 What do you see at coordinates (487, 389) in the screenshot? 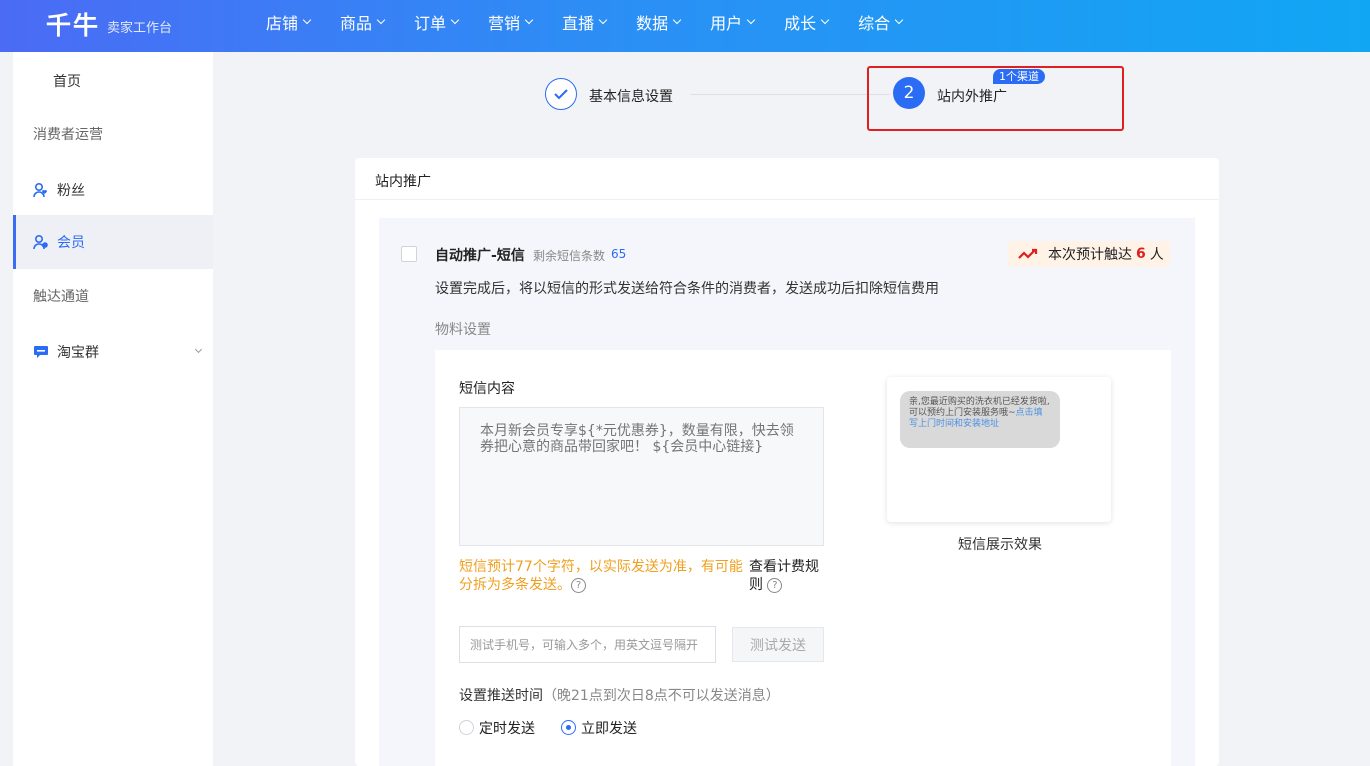
I see `sms-content-label: 短信内容` at bounding box center [487, 389].